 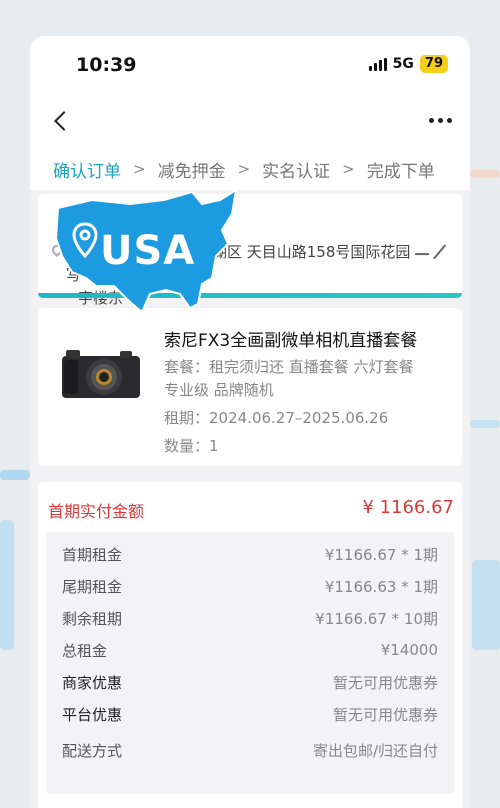 I want to click on step-deposit-waiver: 减免押金, so click(x=191, y=171).